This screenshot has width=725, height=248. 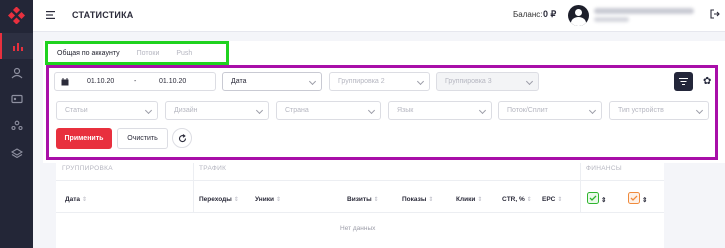 I want to click on page-title: СТАТИСТИКА, so click(x=103, y=15).